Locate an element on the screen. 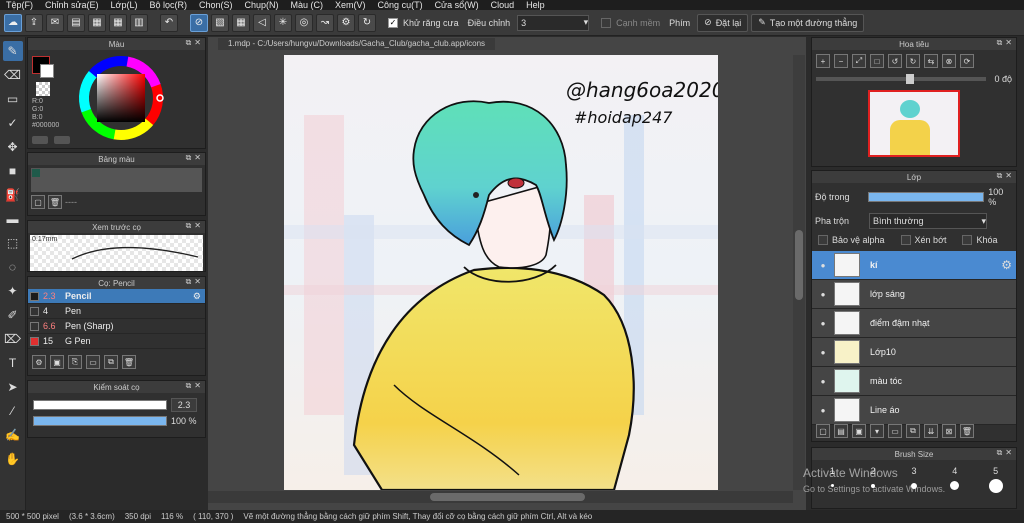 Image resolution: width=1024 pixels, height=523 pixels. duplicate-icon: ⧉ is located at coordinates (111, 362).